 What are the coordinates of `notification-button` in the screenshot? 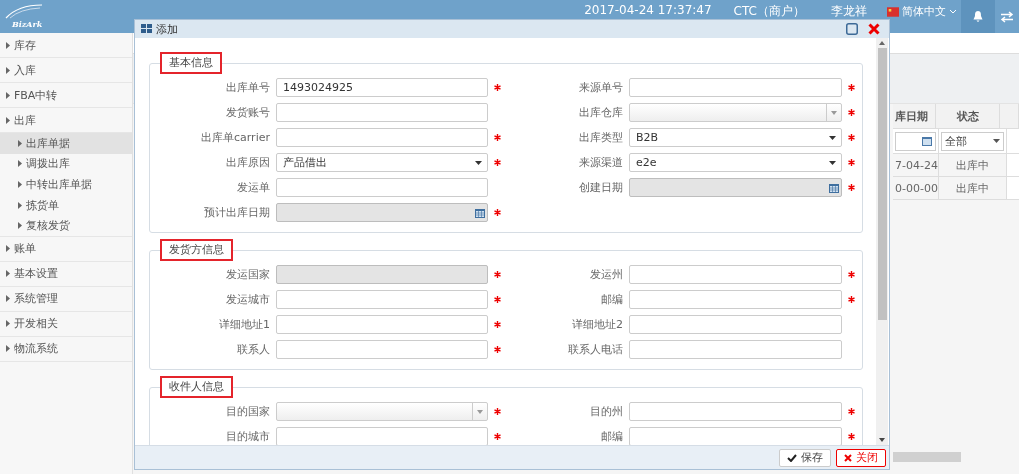 It's located at (978, 16).